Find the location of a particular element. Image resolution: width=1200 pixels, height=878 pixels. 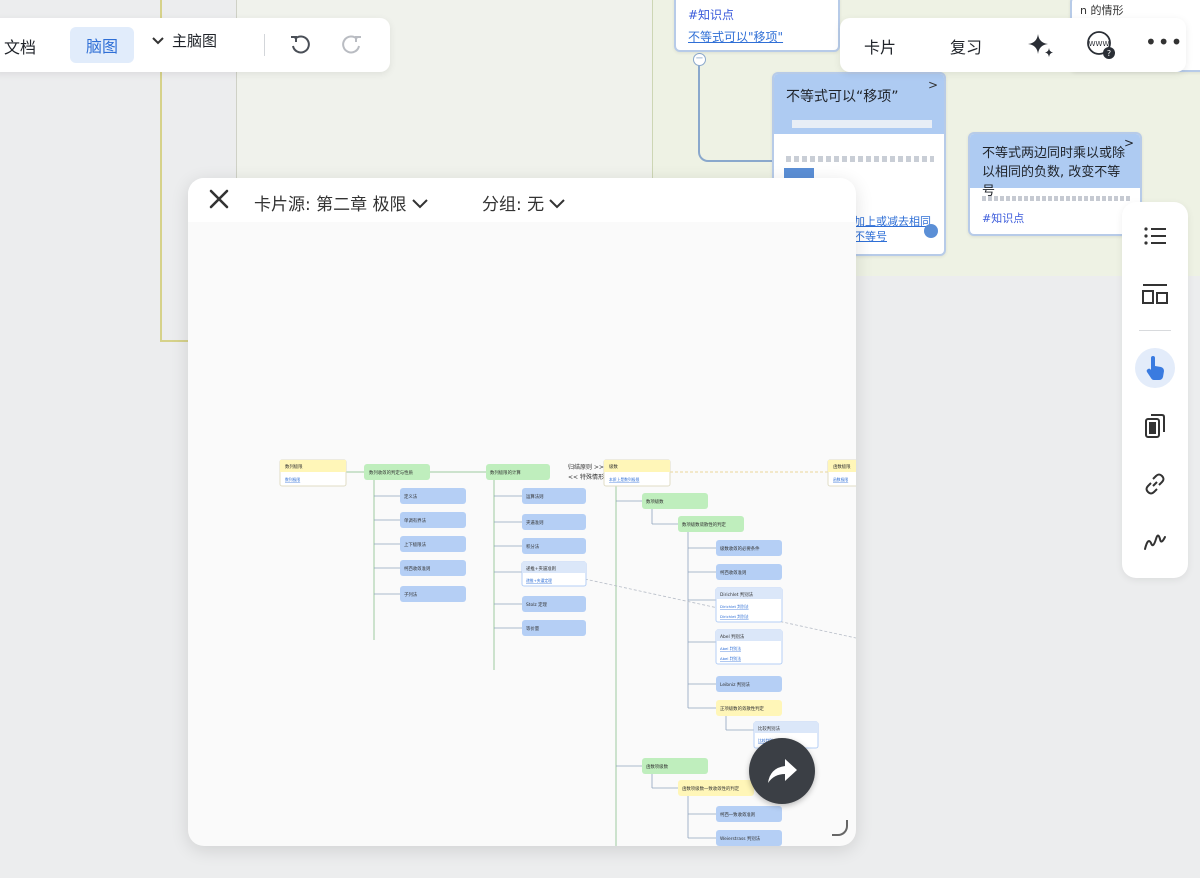

main-map-label: 主脑图 is located at coordinates (195, 41).